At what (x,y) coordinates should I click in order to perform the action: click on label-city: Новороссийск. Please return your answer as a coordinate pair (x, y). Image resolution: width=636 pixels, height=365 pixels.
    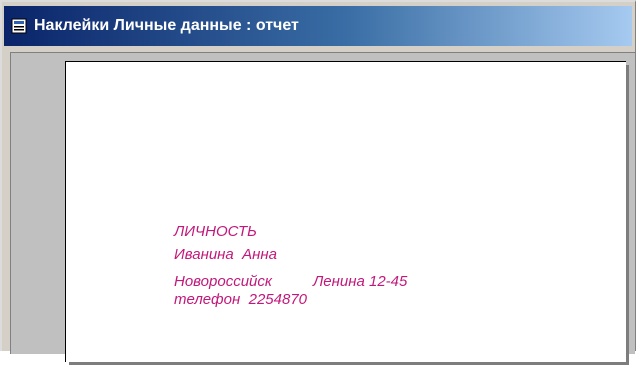
    Looking at the image, I should click on (223, 281).